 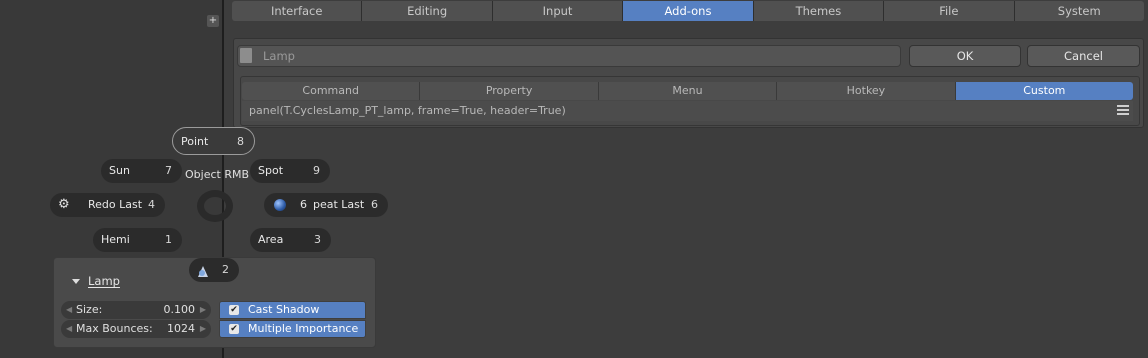 I want to click on tab-interface: Interface, so click(x=297, y=11).